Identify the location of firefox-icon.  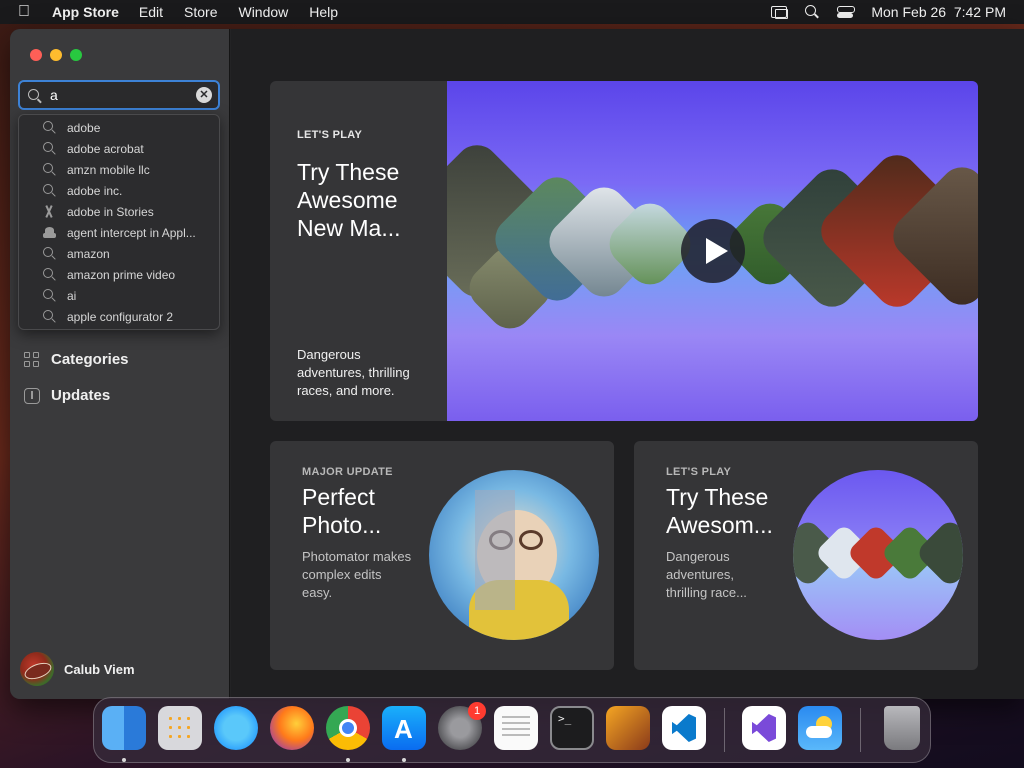
(292, 728).